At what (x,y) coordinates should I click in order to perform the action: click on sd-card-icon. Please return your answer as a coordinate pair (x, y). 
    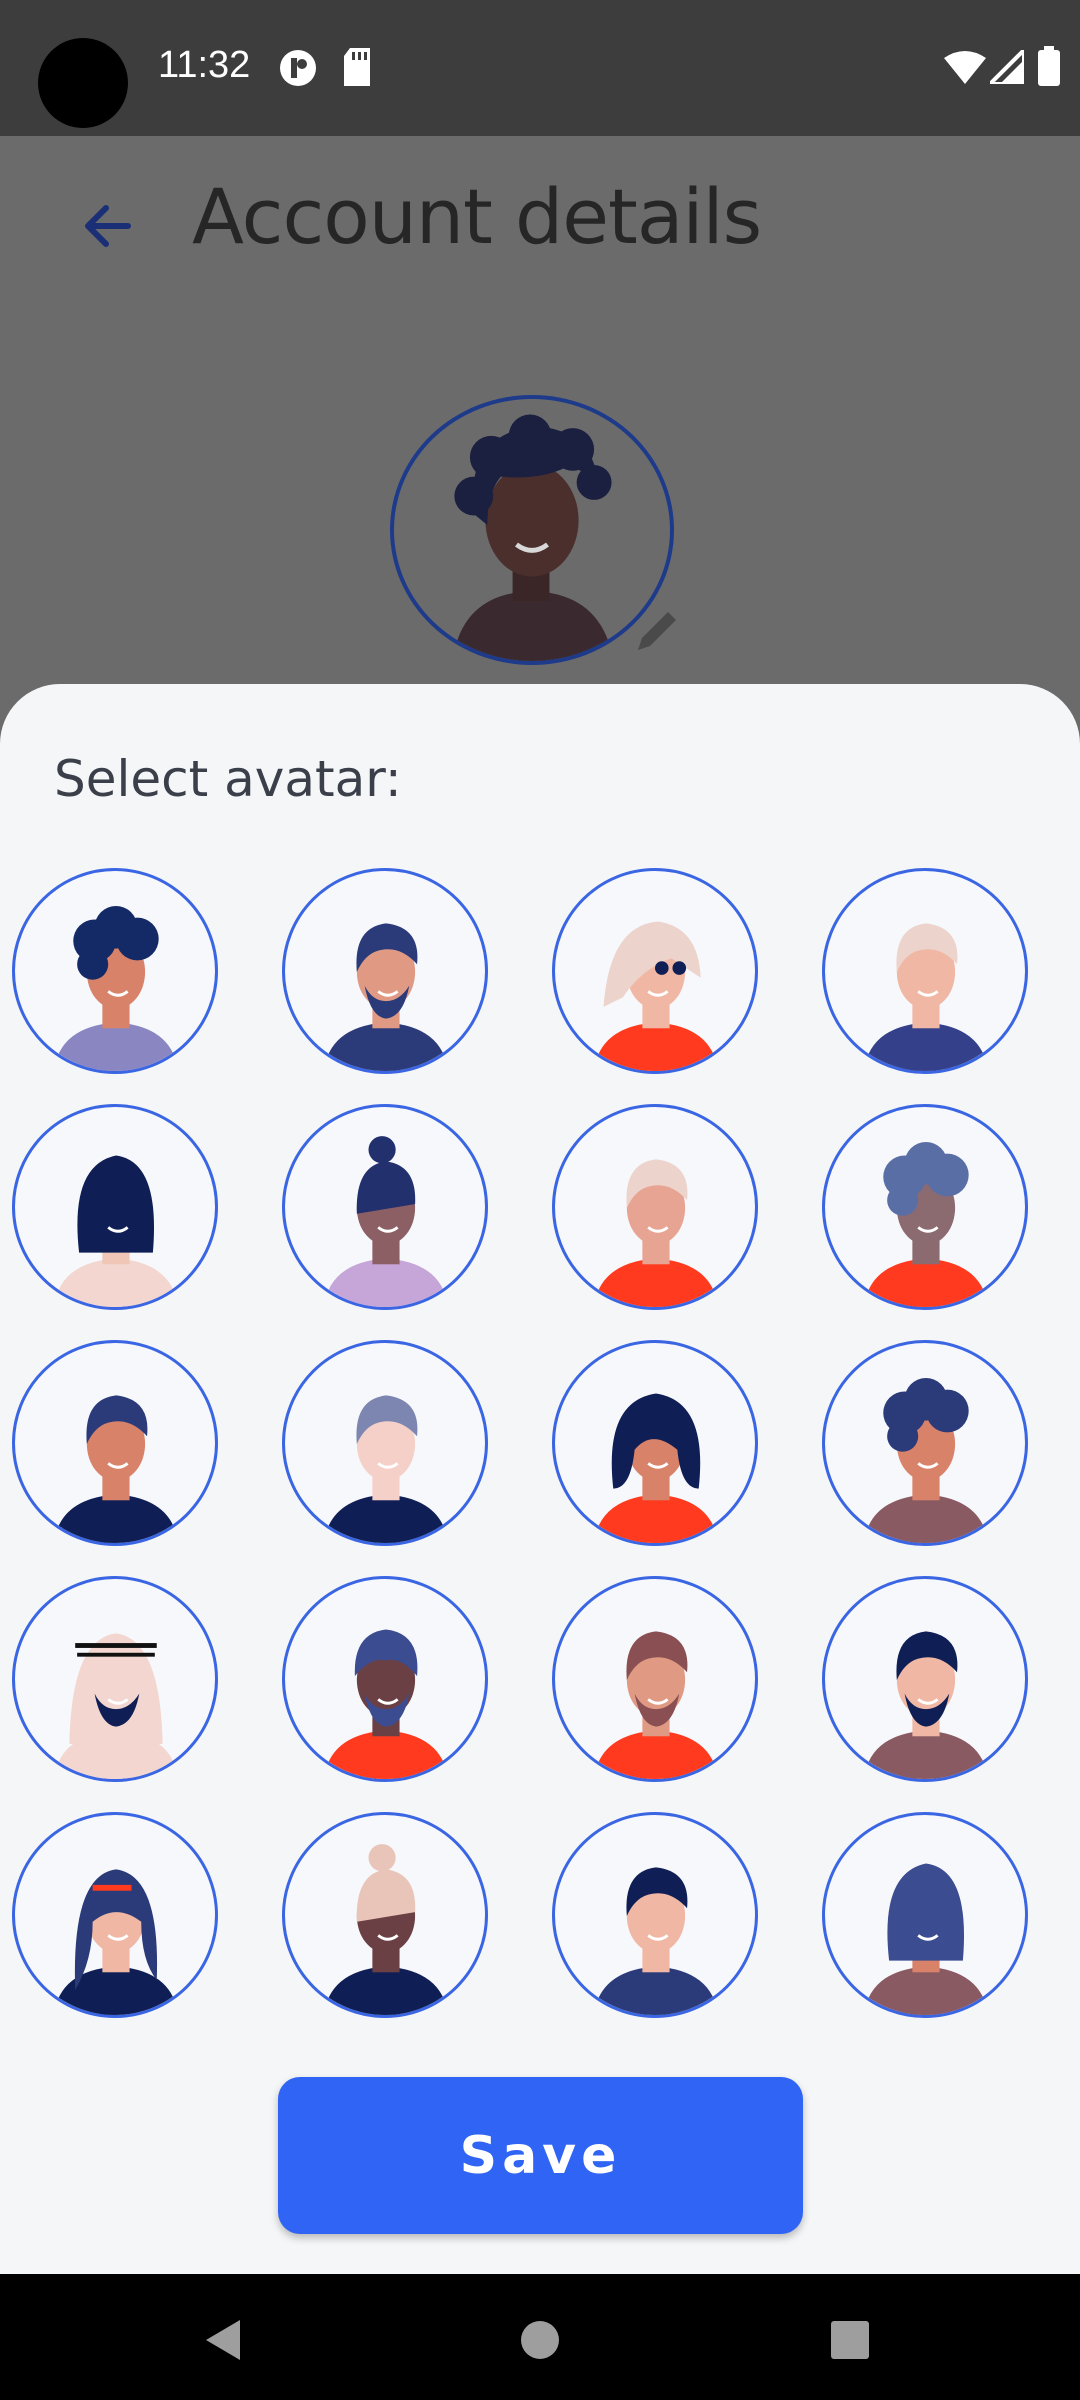
    Looking at the image, I should click on (357, 67).